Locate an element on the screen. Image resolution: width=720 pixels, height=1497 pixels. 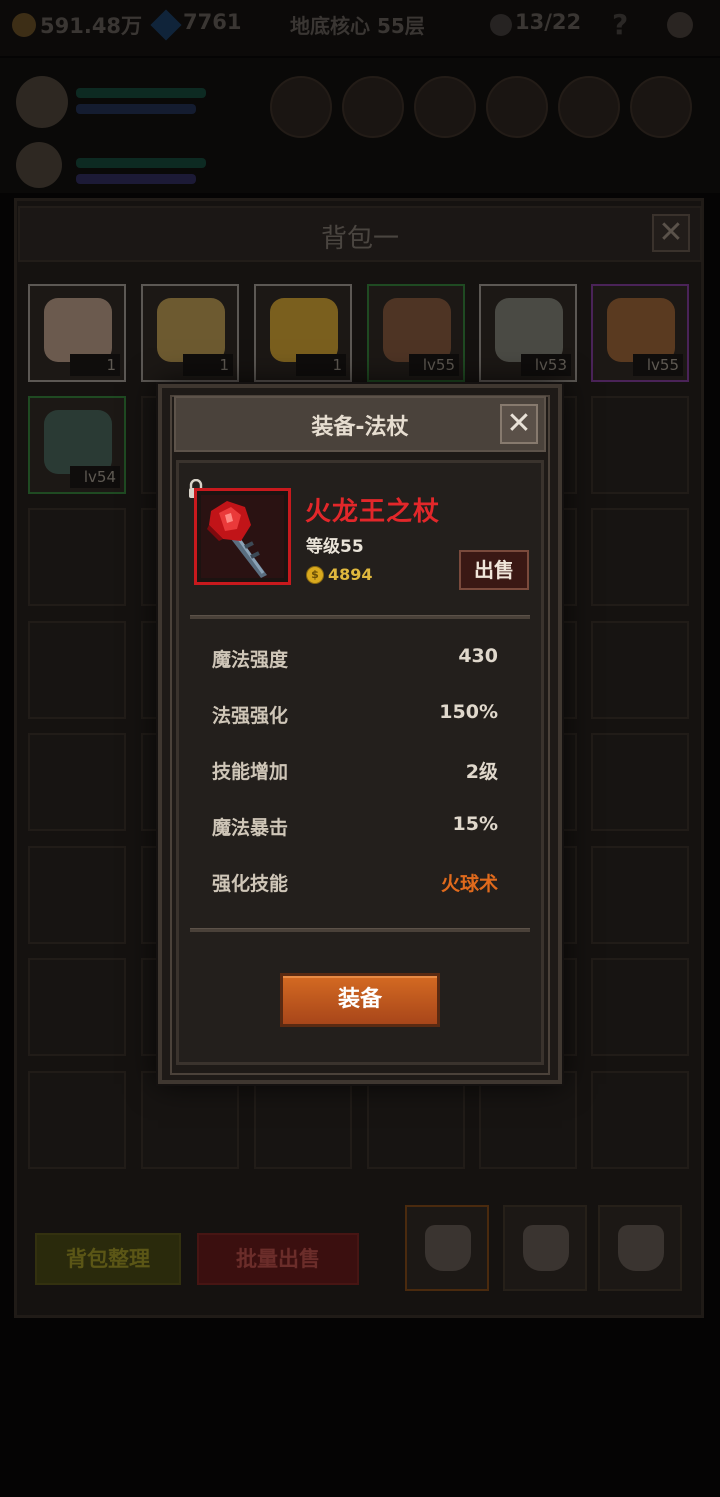
equip-button: 装备 is located at coordinates (360, 1000).